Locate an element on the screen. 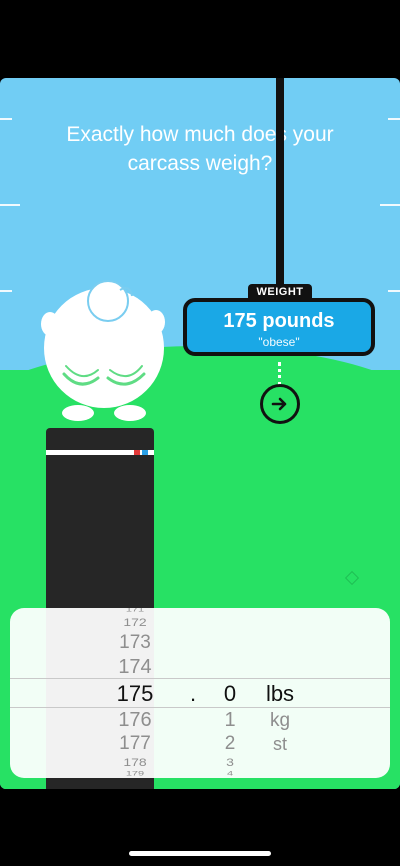 The height and width of the screenshot is (866, 400). picker-number-item: 176 is located at coordinates (135, 720).